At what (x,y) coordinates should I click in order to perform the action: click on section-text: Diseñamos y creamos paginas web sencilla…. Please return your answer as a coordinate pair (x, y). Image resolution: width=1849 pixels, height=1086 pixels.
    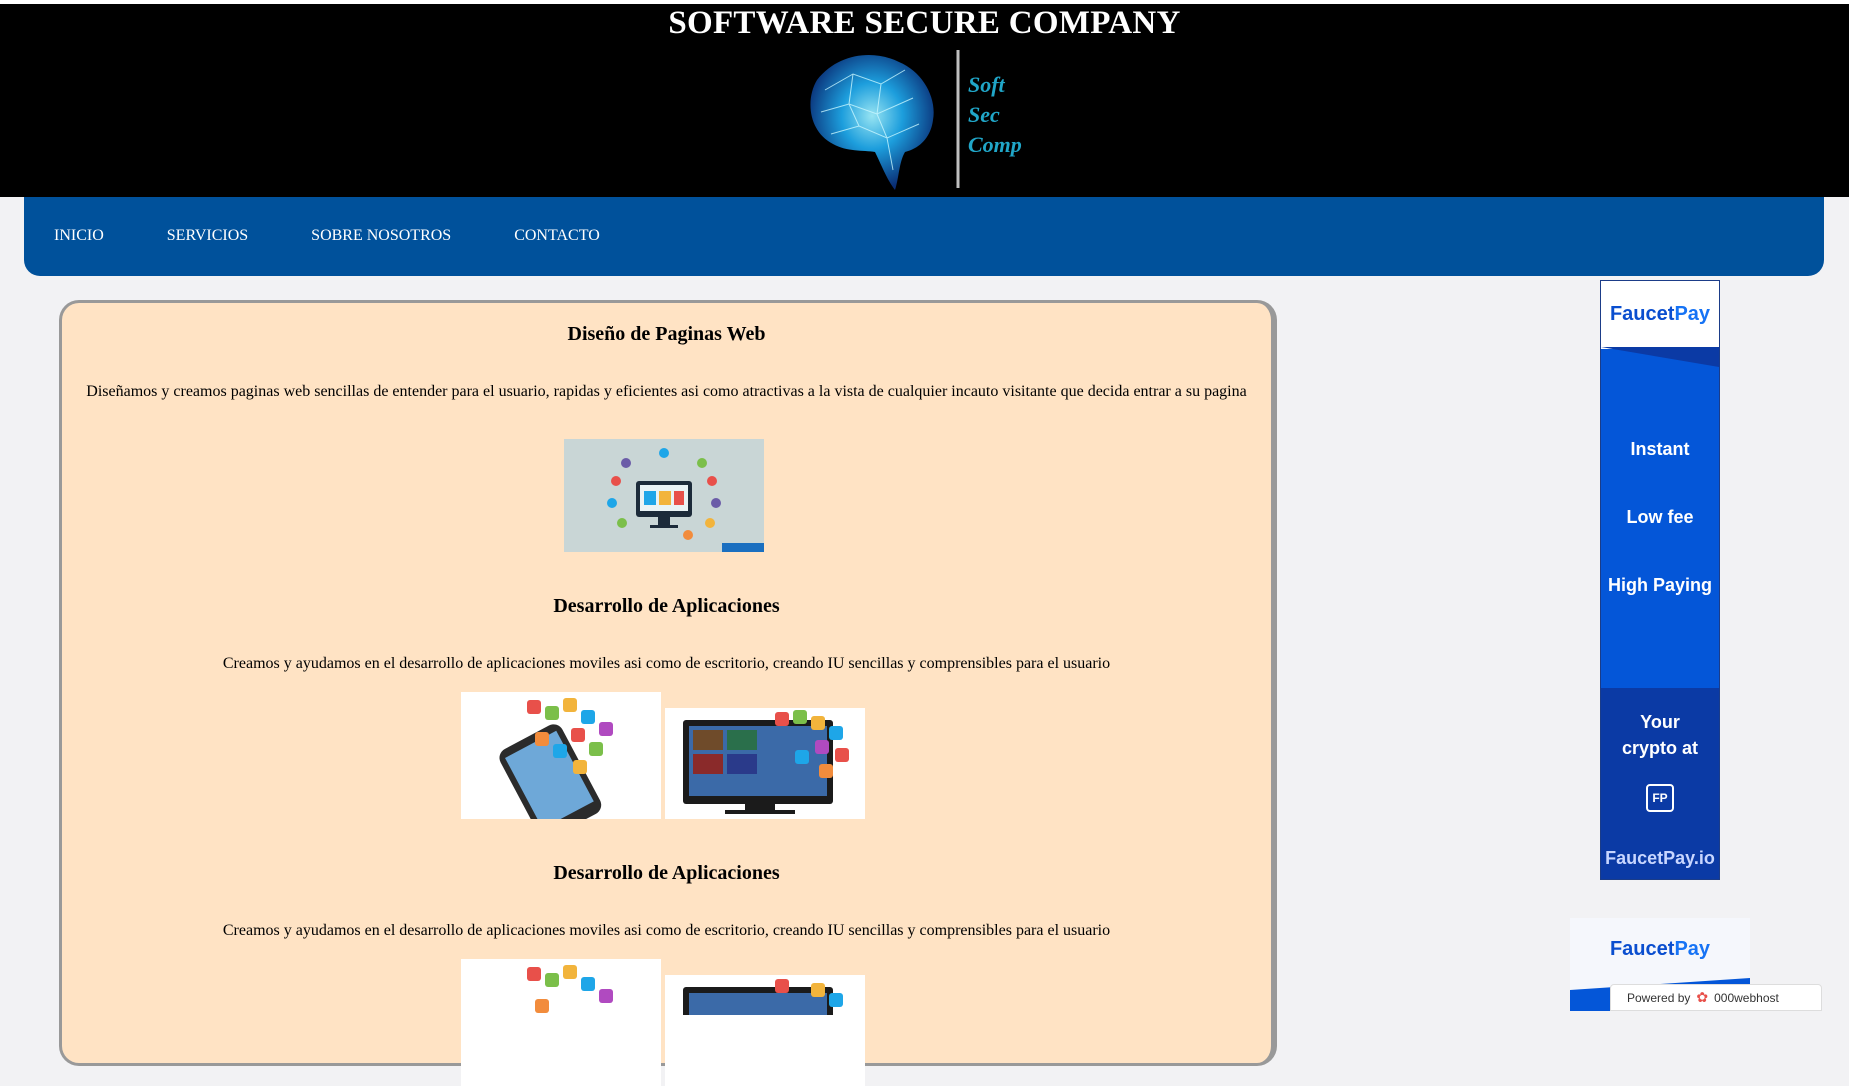
    Looking at the image, I should click on (666, 391).